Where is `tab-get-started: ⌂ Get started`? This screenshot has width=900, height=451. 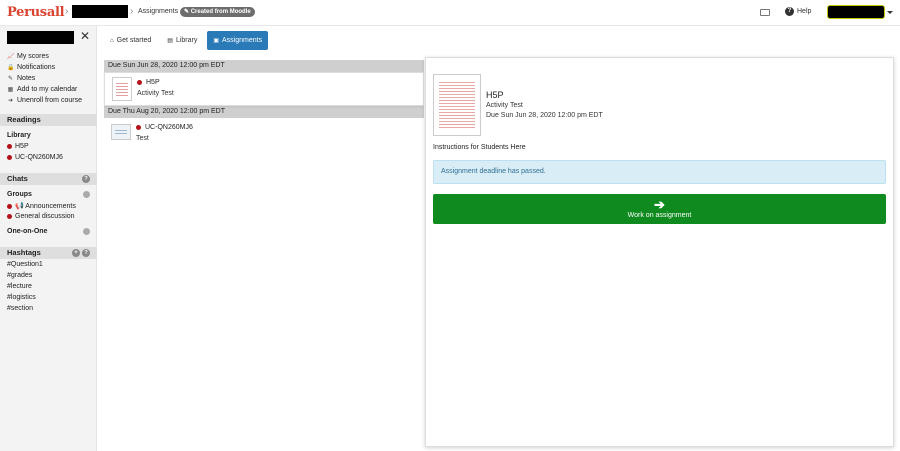
tab-get-started: ⌂ Get started is located at coordinates (130, 40).